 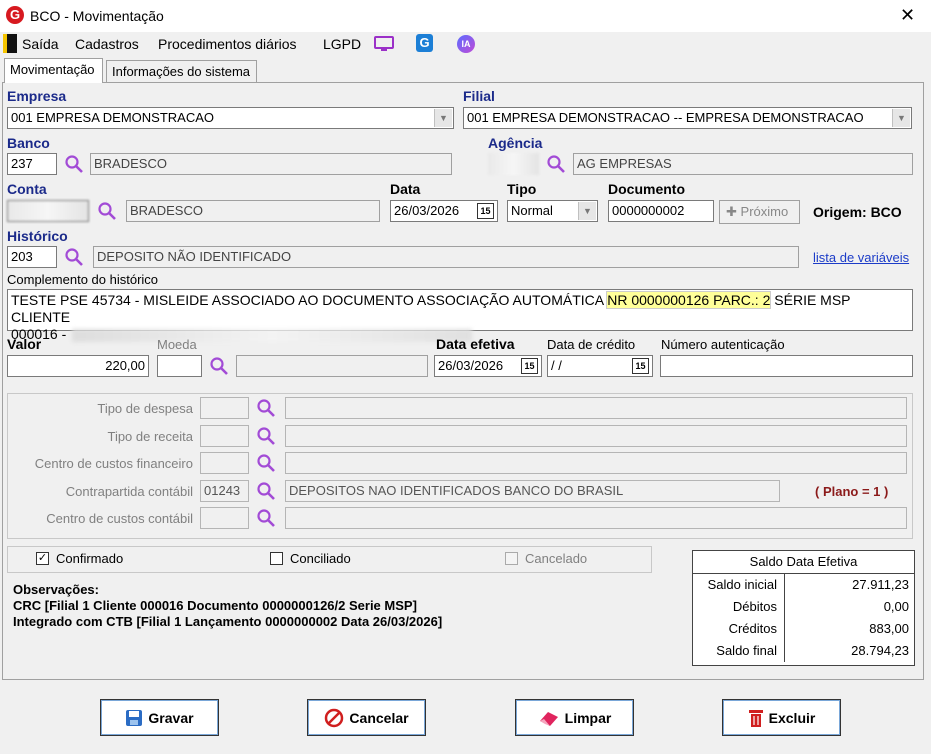 What do you see at coordinates (320, 558) in the screenshot?
I see `conciliado-label: Conciliado` at bounding box center [320, 558].